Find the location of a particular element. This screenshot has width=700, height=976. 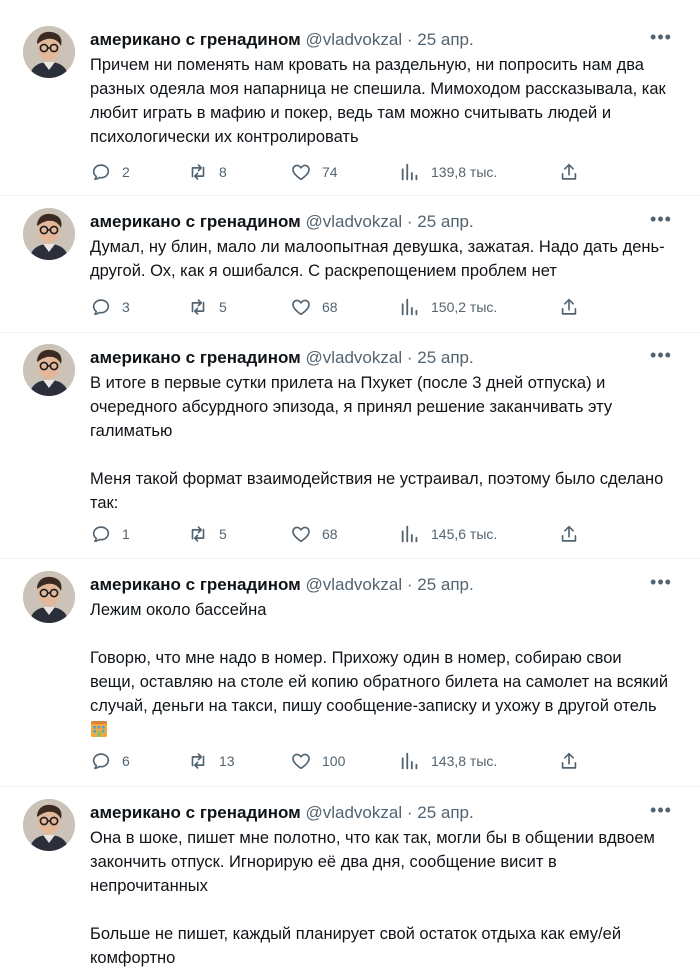

like-count: 74 is located at coordinates (330, 172).